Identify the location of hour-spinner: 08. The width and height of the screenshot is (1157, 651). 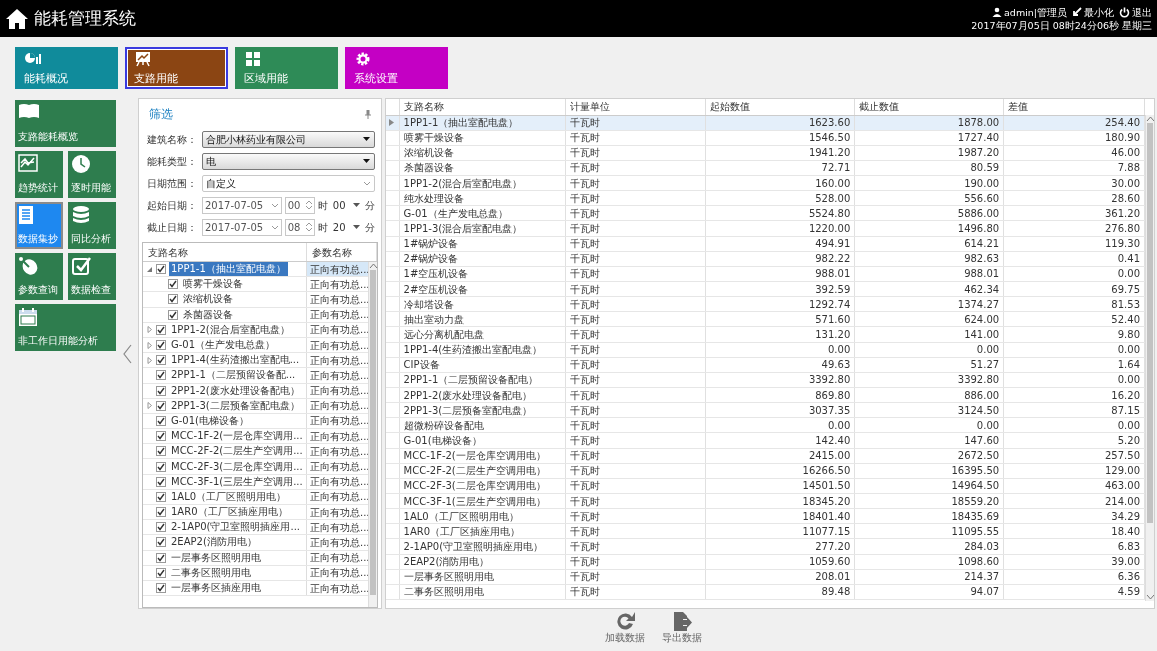
(299, 227).